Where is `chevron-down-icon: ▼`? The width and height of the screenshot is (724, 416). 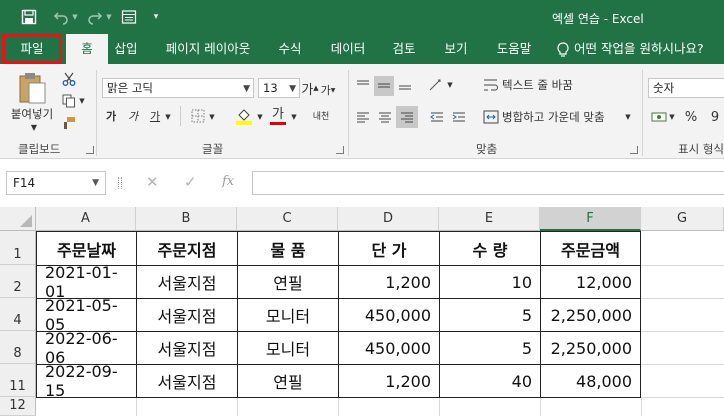
chevron-down-icon: ▼ is located at coordinates (95, 183).